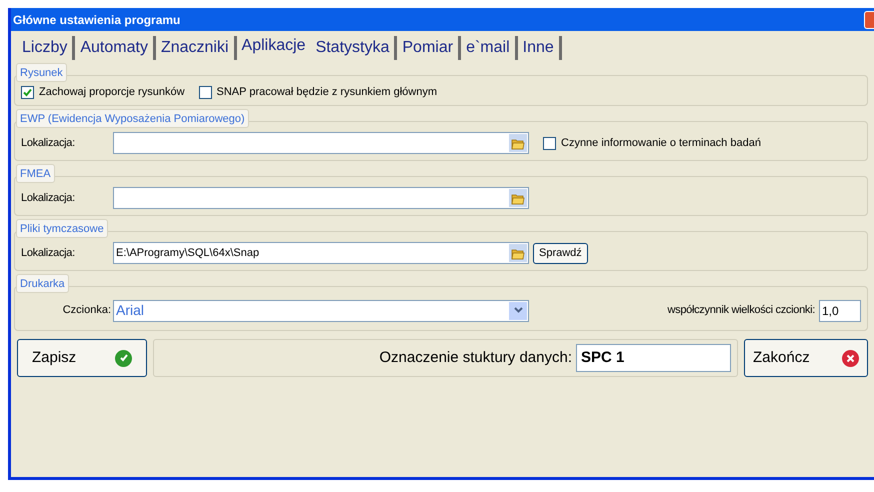 The image size is (874, 492). Describe the element at coordinates (42, 283) in the screenshot. I see `group-label: Drukarka` at that location.